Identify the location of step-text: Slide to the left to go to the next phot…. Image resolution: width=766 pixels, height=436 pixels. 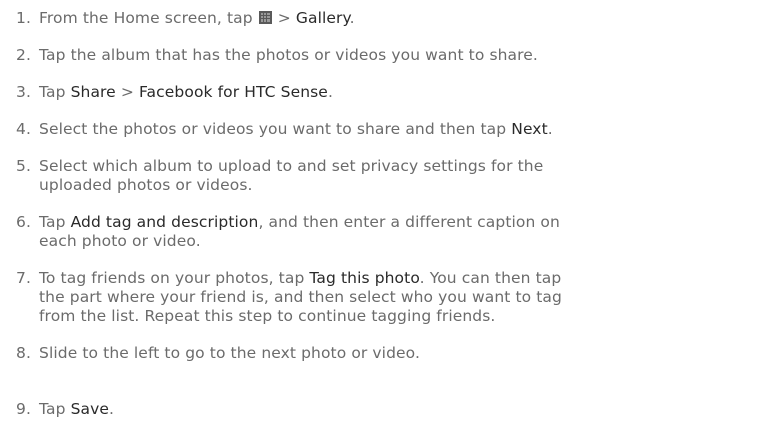
(400, 353).